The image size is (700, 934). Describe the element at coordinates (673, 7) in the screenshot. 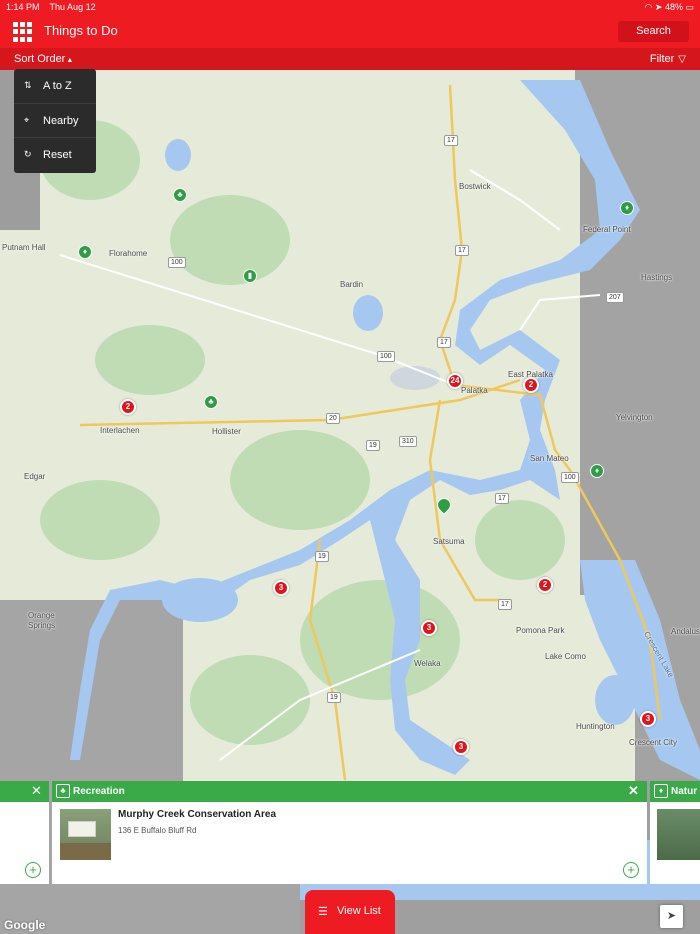

I see `battery-percent: 48%` at that location.